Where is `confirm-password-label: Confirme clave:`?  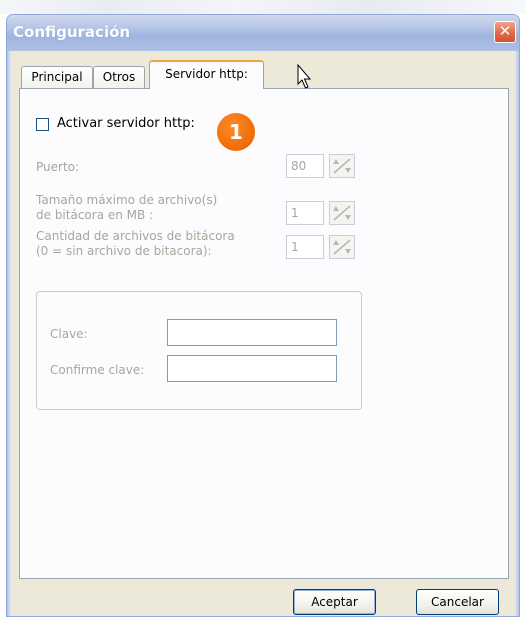
confirm-password-label: Confirme clave: is located at coordinates (97, 370).